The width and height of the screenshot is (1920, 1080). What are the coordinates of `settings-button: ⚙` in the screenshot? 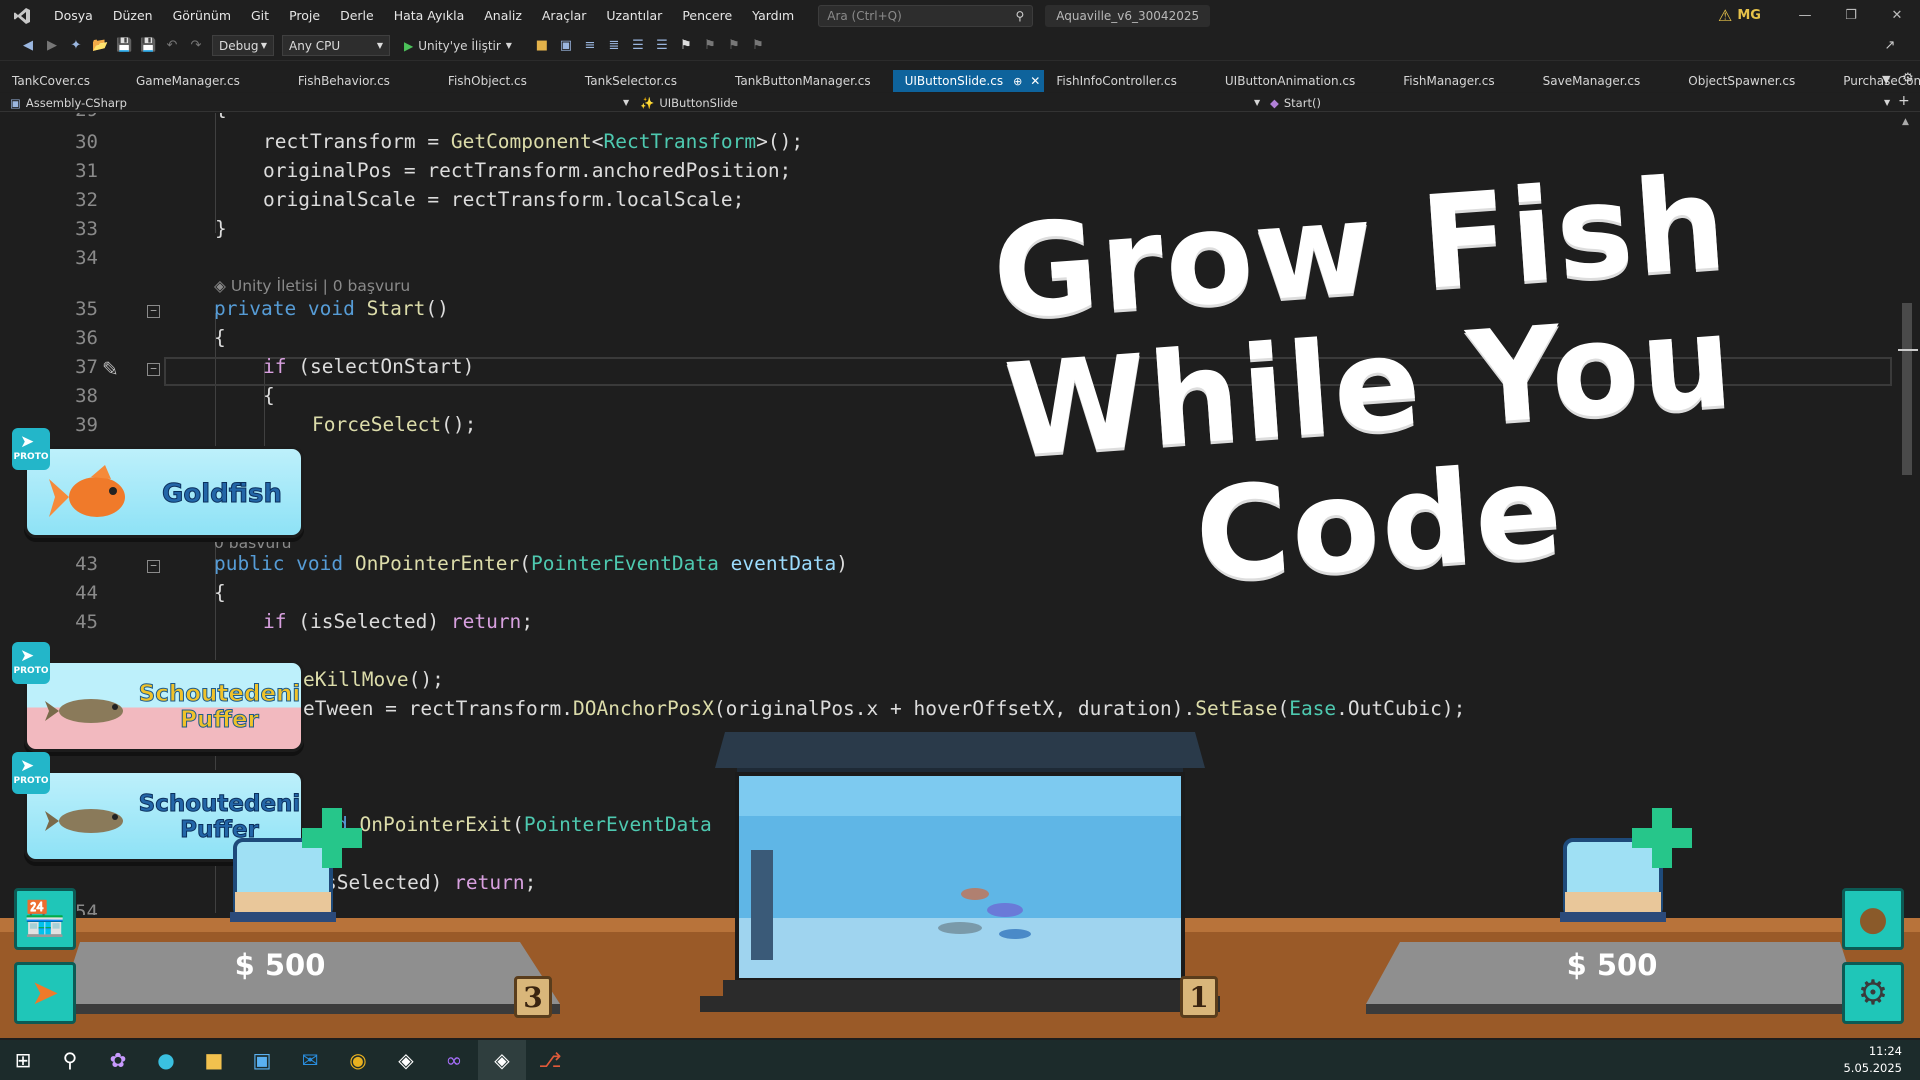 It's located at (1873, 993).